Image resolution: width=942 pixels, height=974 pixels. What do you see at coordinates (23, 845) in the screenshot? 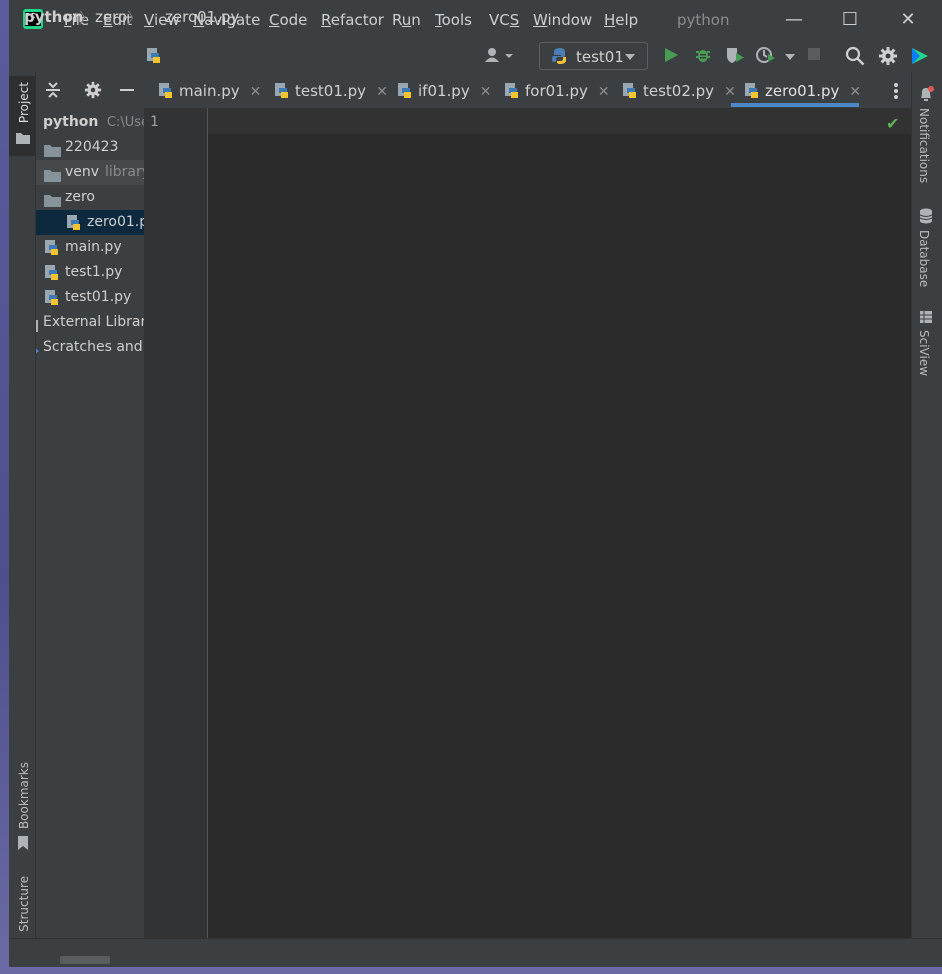
I see `bookmark-icon` at bounding box center [23, 845].